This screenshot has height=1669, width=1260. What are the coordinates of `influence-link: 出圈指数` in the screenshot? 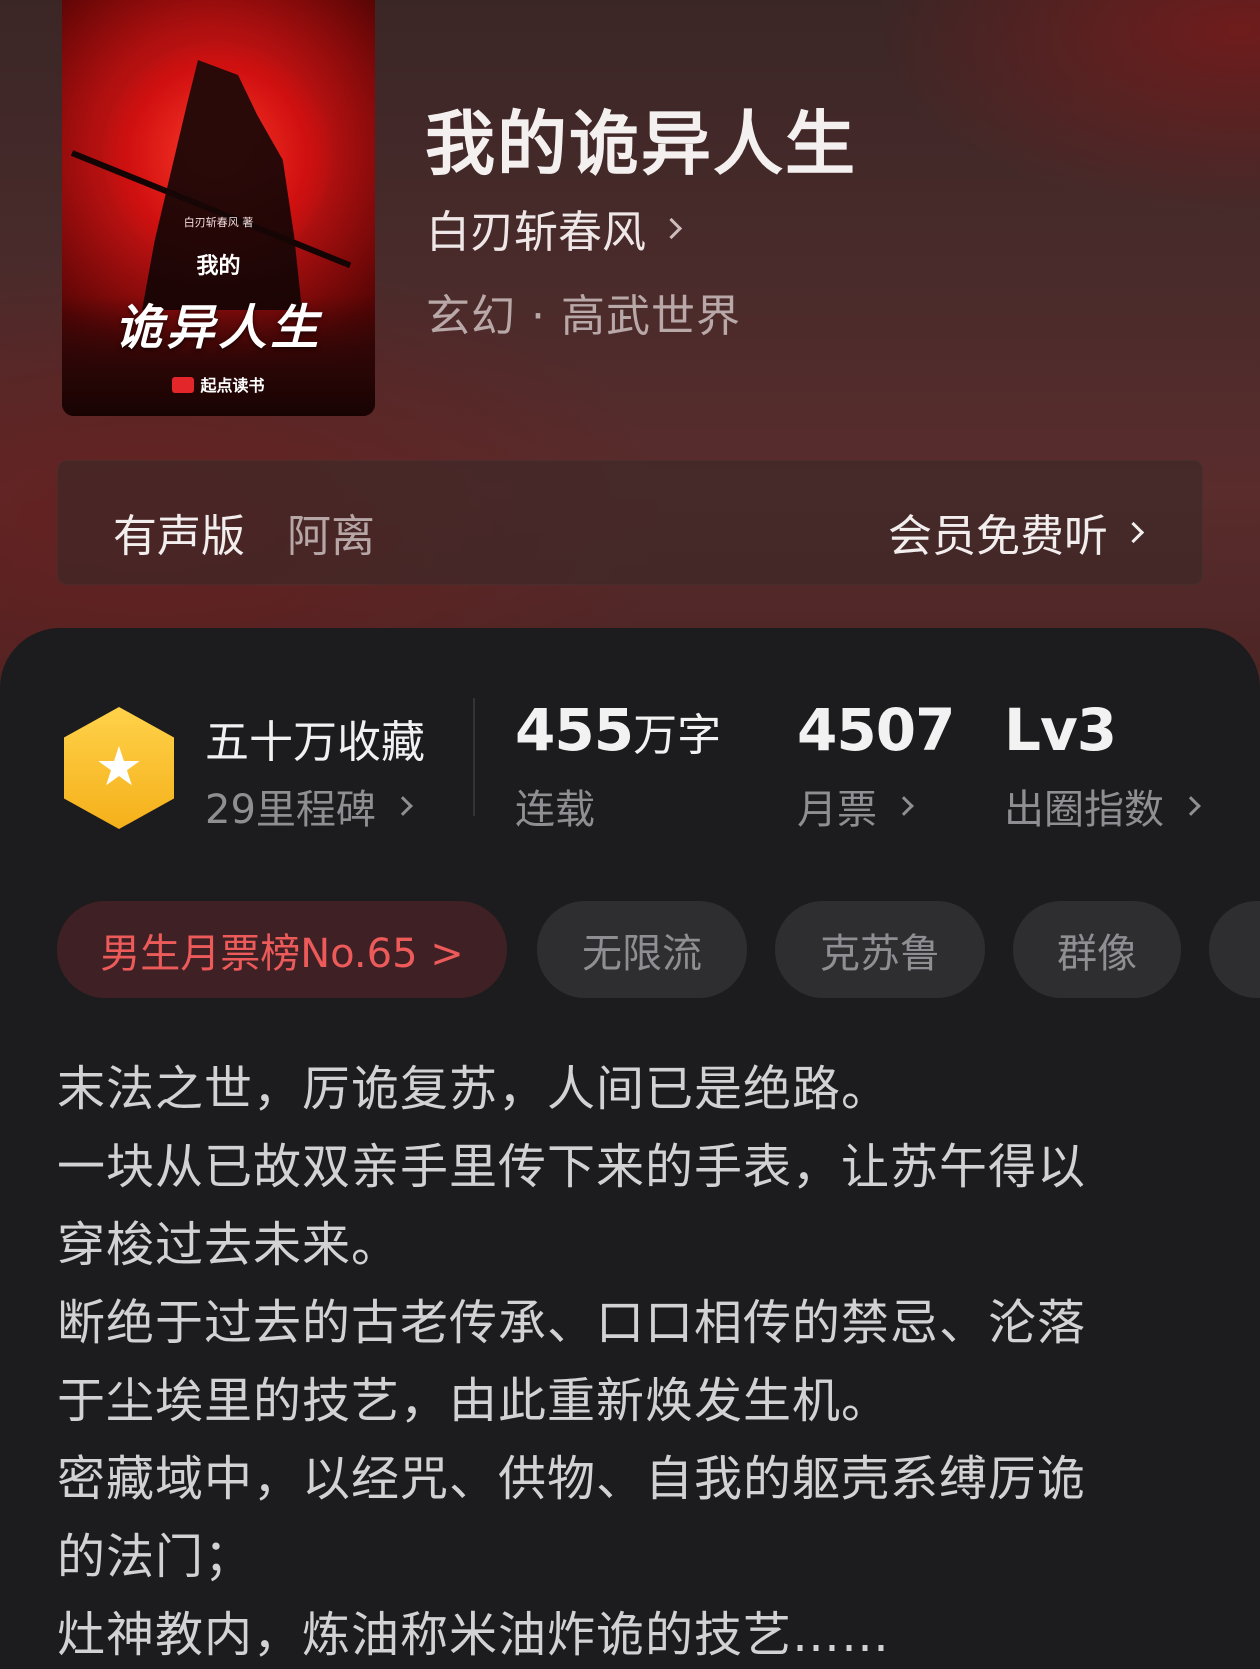 It's located at (1102, 806).